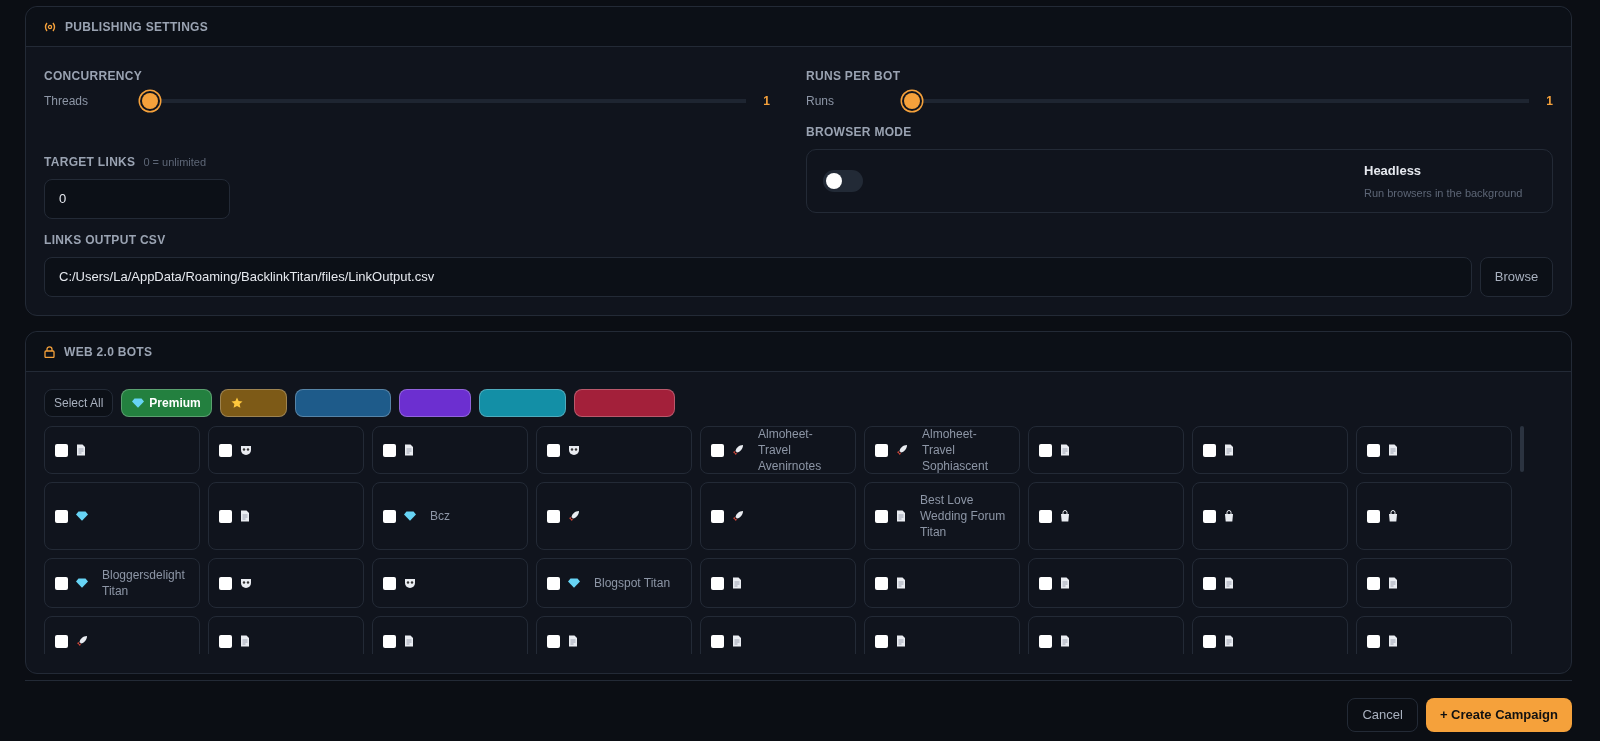 The width and height of the screenshot is (1600, 741). What do you see at coordinates (137, 199) in the screenshot?
I see `number-input: 0` at bounding box center [137, 199].